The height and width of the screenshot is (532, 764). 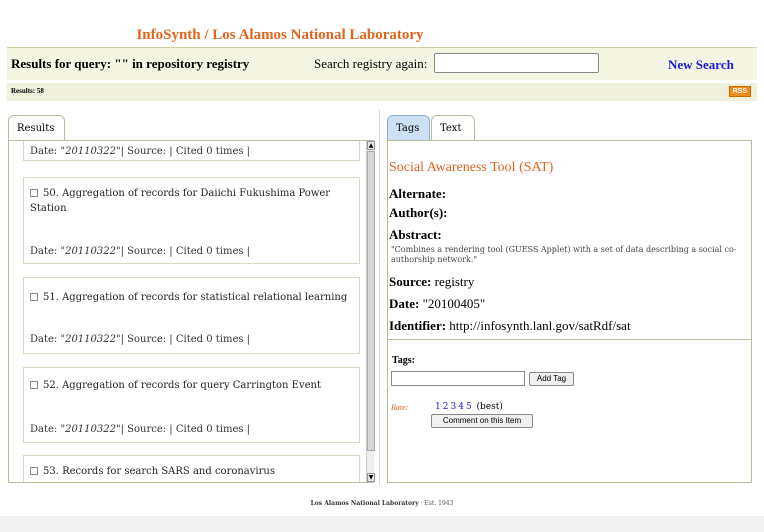 I want to click on source-field: Source: registry, so click(x=431, y=282).